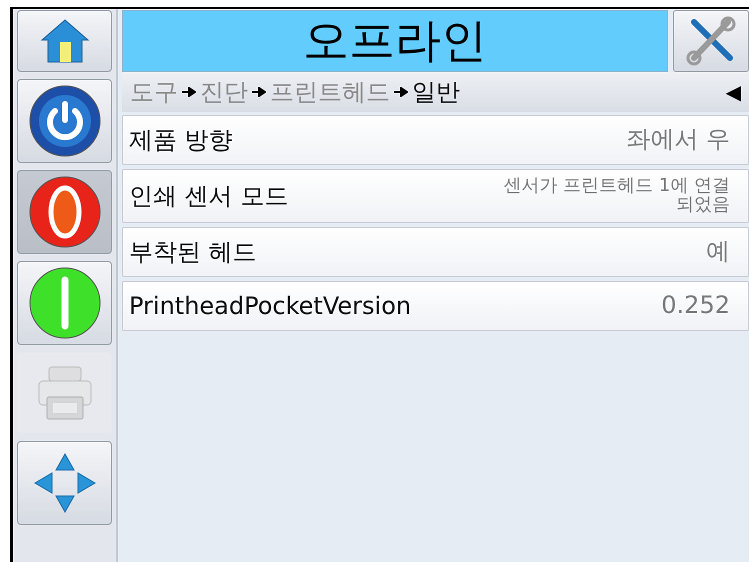 The image size is (749, 562). I want to click on stop-button, so click(64, 212).